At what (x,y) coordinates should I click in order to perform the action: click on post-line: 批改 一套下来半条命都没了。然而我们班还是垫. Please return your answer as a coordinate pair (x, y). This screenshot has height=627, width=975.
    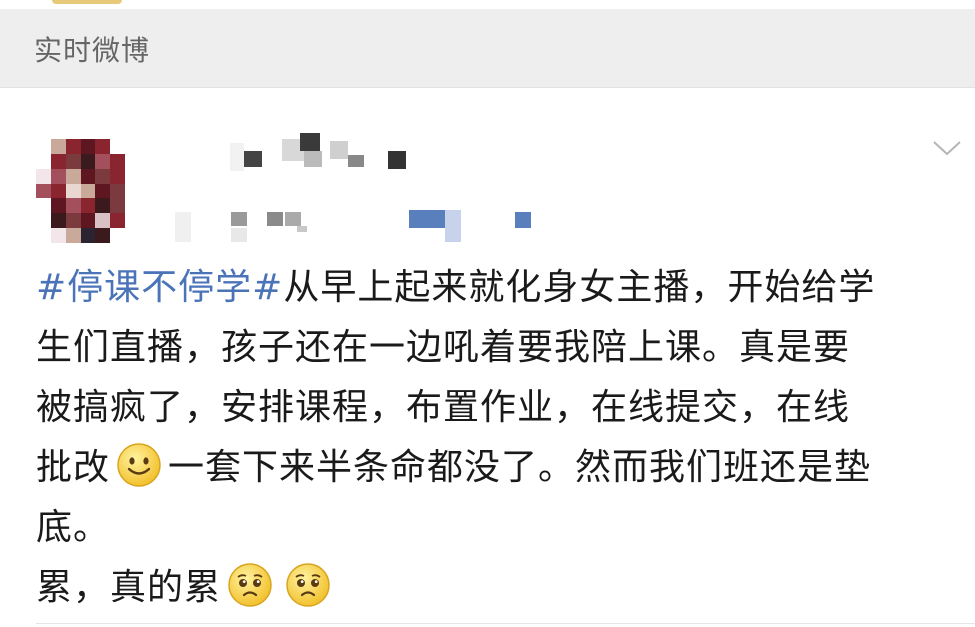
    Looking at the image, I should click on (496, 468).